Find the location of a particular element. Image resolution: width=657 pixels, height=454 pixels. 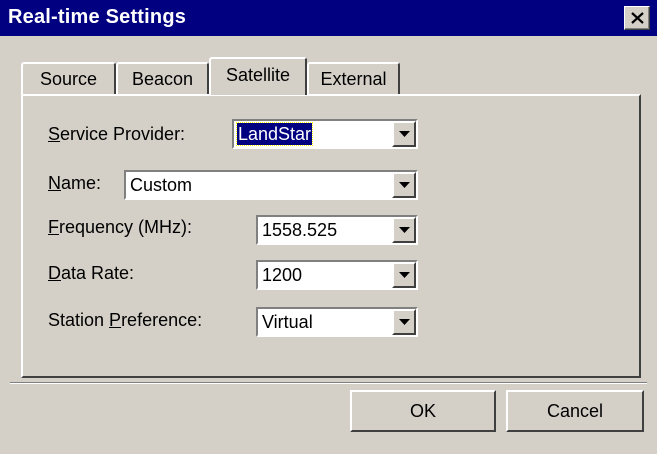

frequency-label-text: requency (MHz): is located at coordinates (126, 227).